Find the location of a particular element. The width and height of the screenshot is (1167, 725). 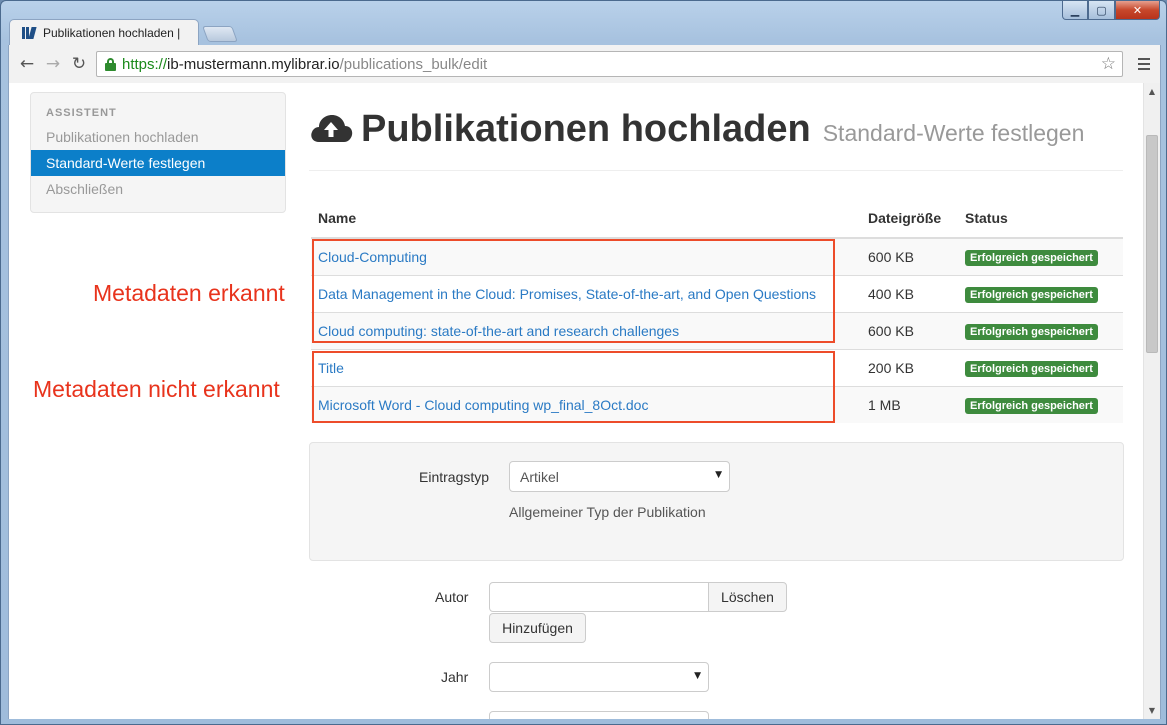

library-favicon-icon is located at coordinates (29, 32).